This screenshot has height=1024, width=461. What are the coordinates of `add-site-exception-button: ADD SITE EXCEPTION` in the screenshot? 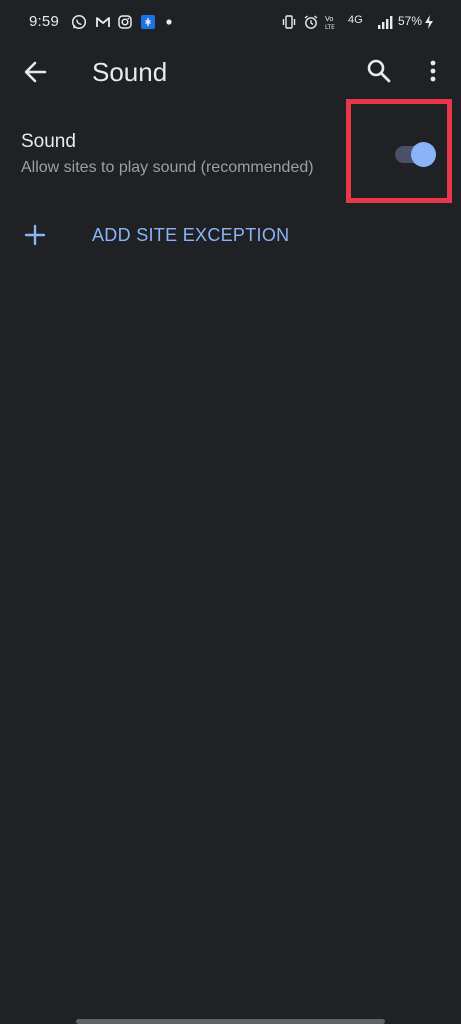 It's located at (230, 236).